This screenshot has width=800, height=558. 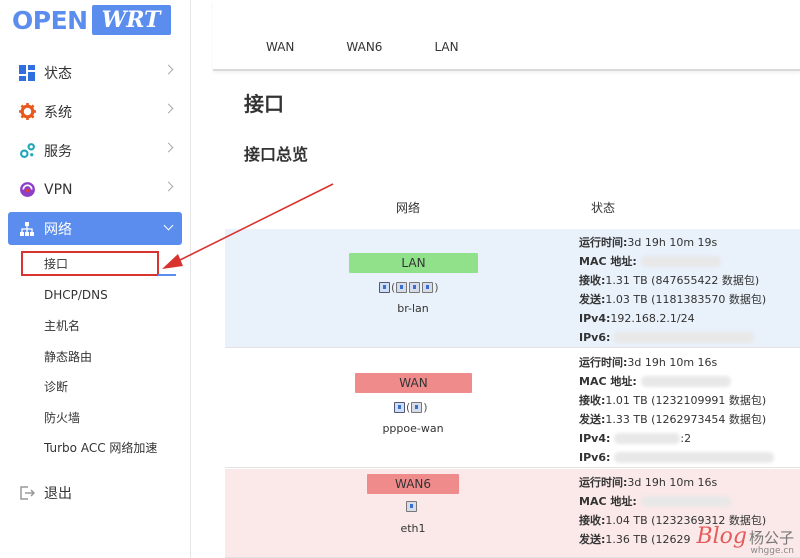 What do you see at coordinates (686, 299) in the screenshot?
I see `tx-value: 1.03 TB (1181383570 数据包)` at bounding box center [686, 299].